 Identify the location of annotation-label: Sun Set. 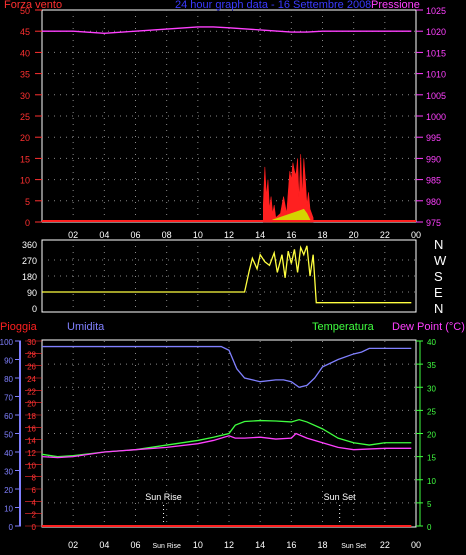
(340, 497).